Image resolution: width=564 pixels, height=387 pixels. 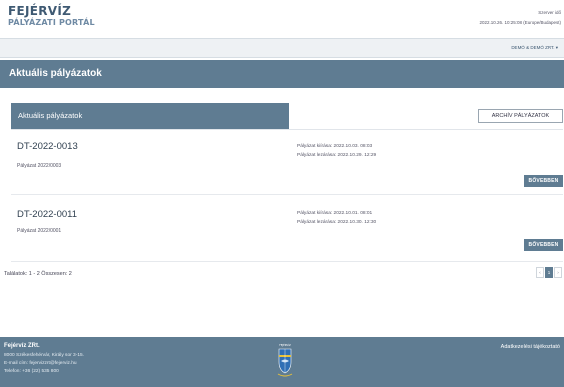 I want to click on prev-page-button: ‹, so click(x=540, y=272).